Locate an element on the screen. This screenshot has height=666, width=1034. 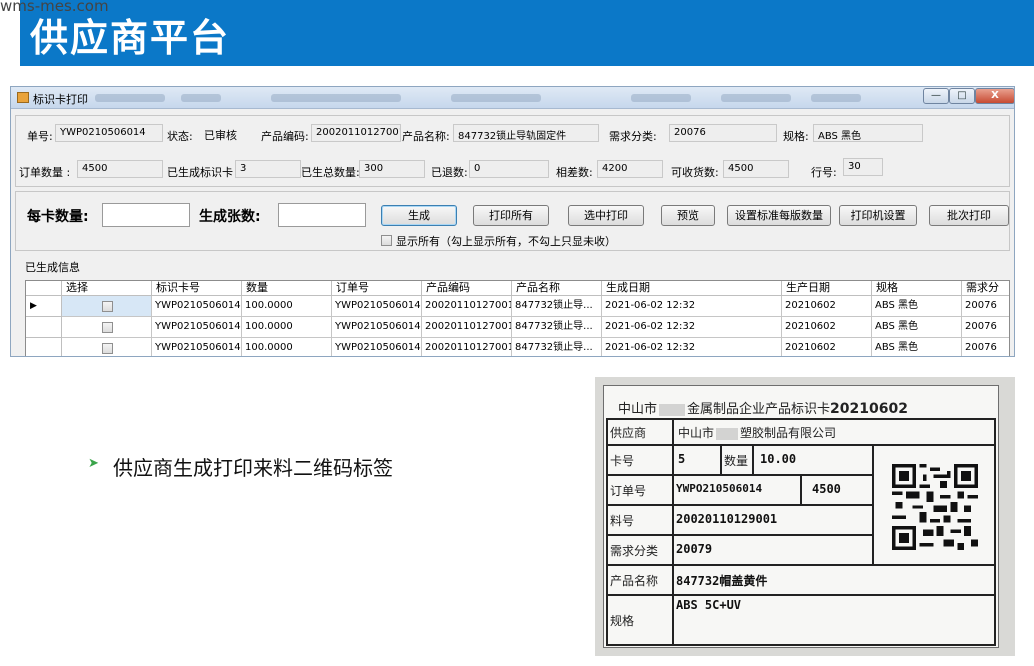
difference-label: 相差数: is located at coordinates (574, 172).